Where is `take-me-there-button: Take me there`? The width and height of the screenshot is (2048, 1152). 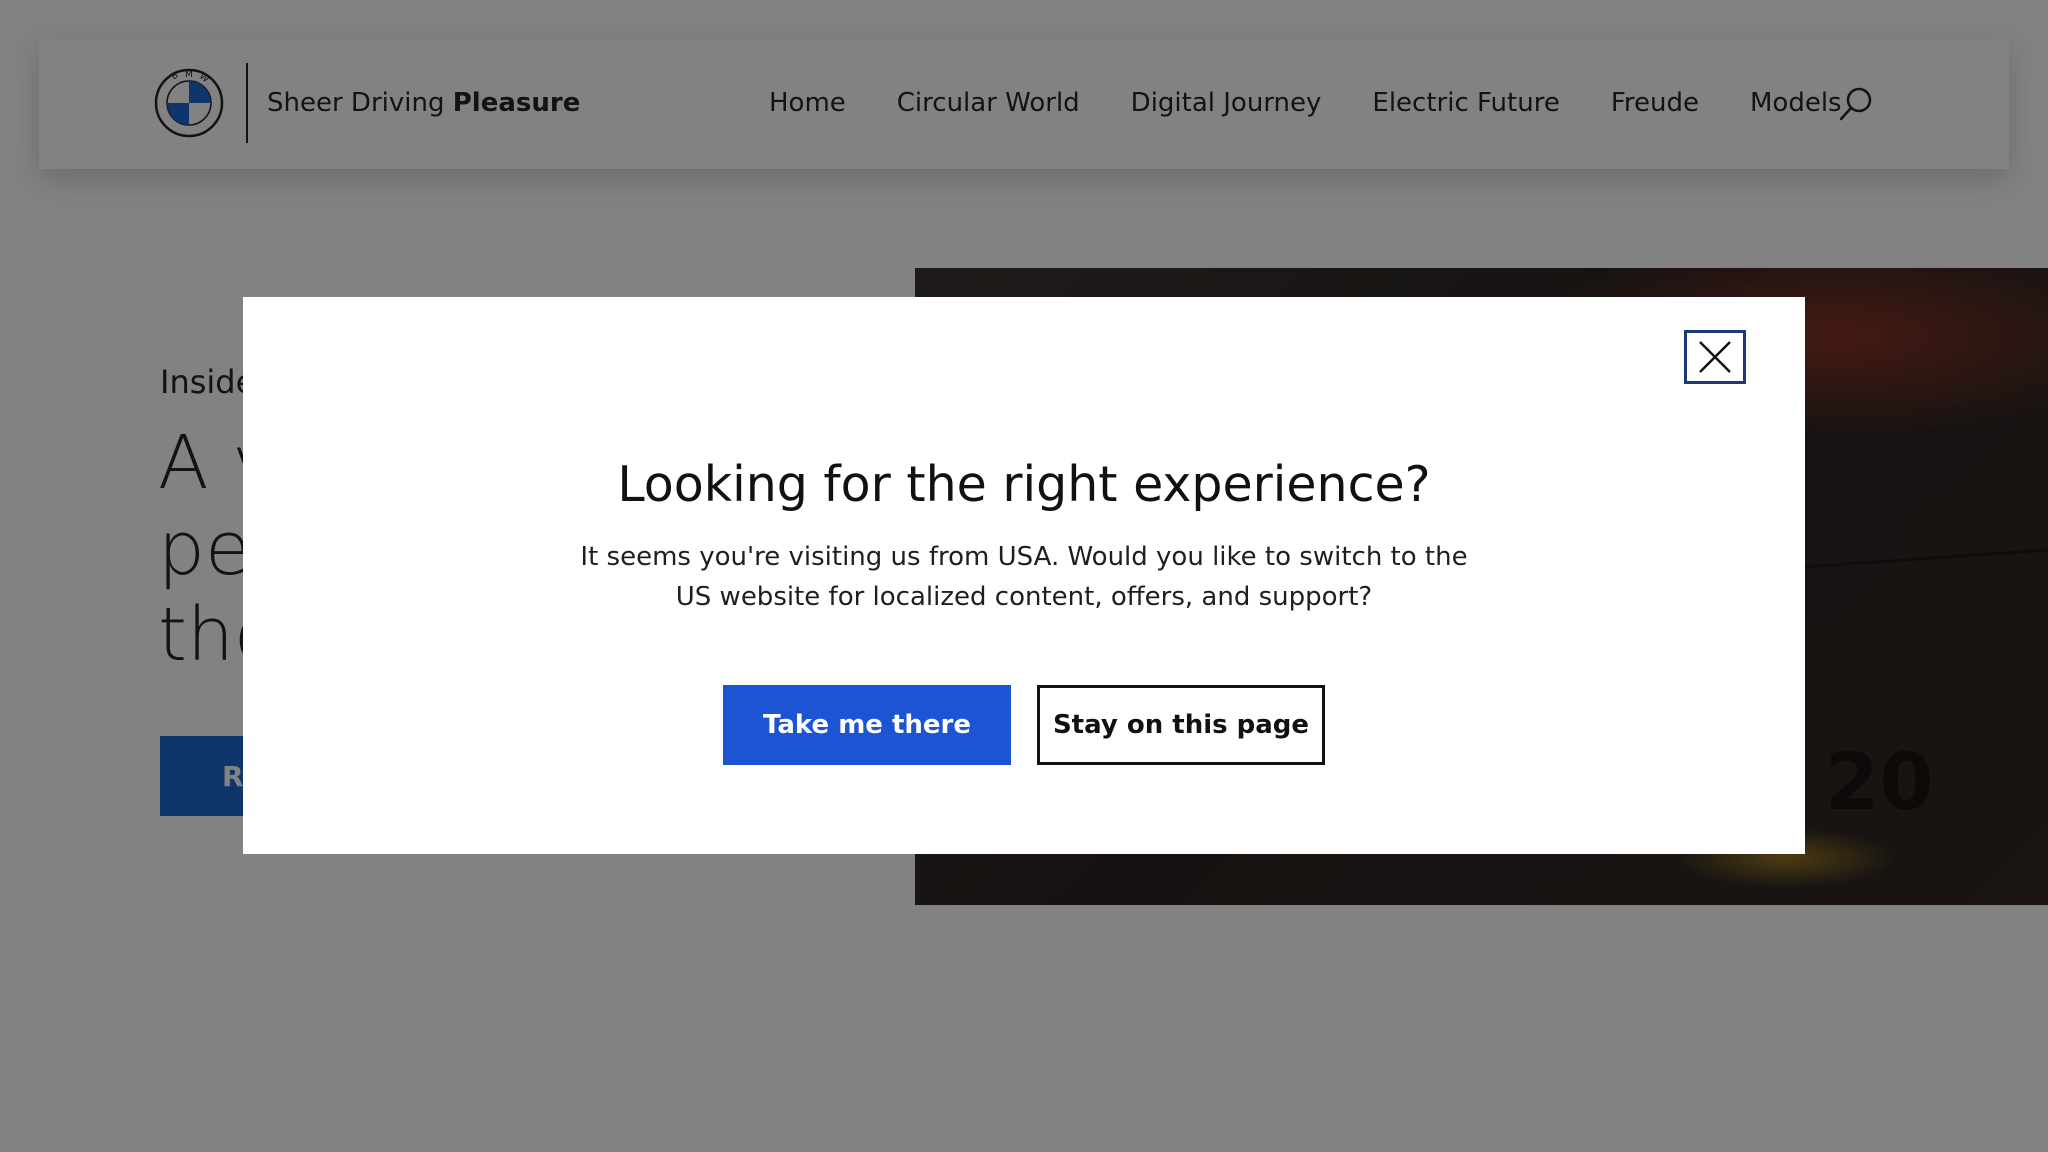
take-me-there-button: Take me there is located at coordinates (867, 725).